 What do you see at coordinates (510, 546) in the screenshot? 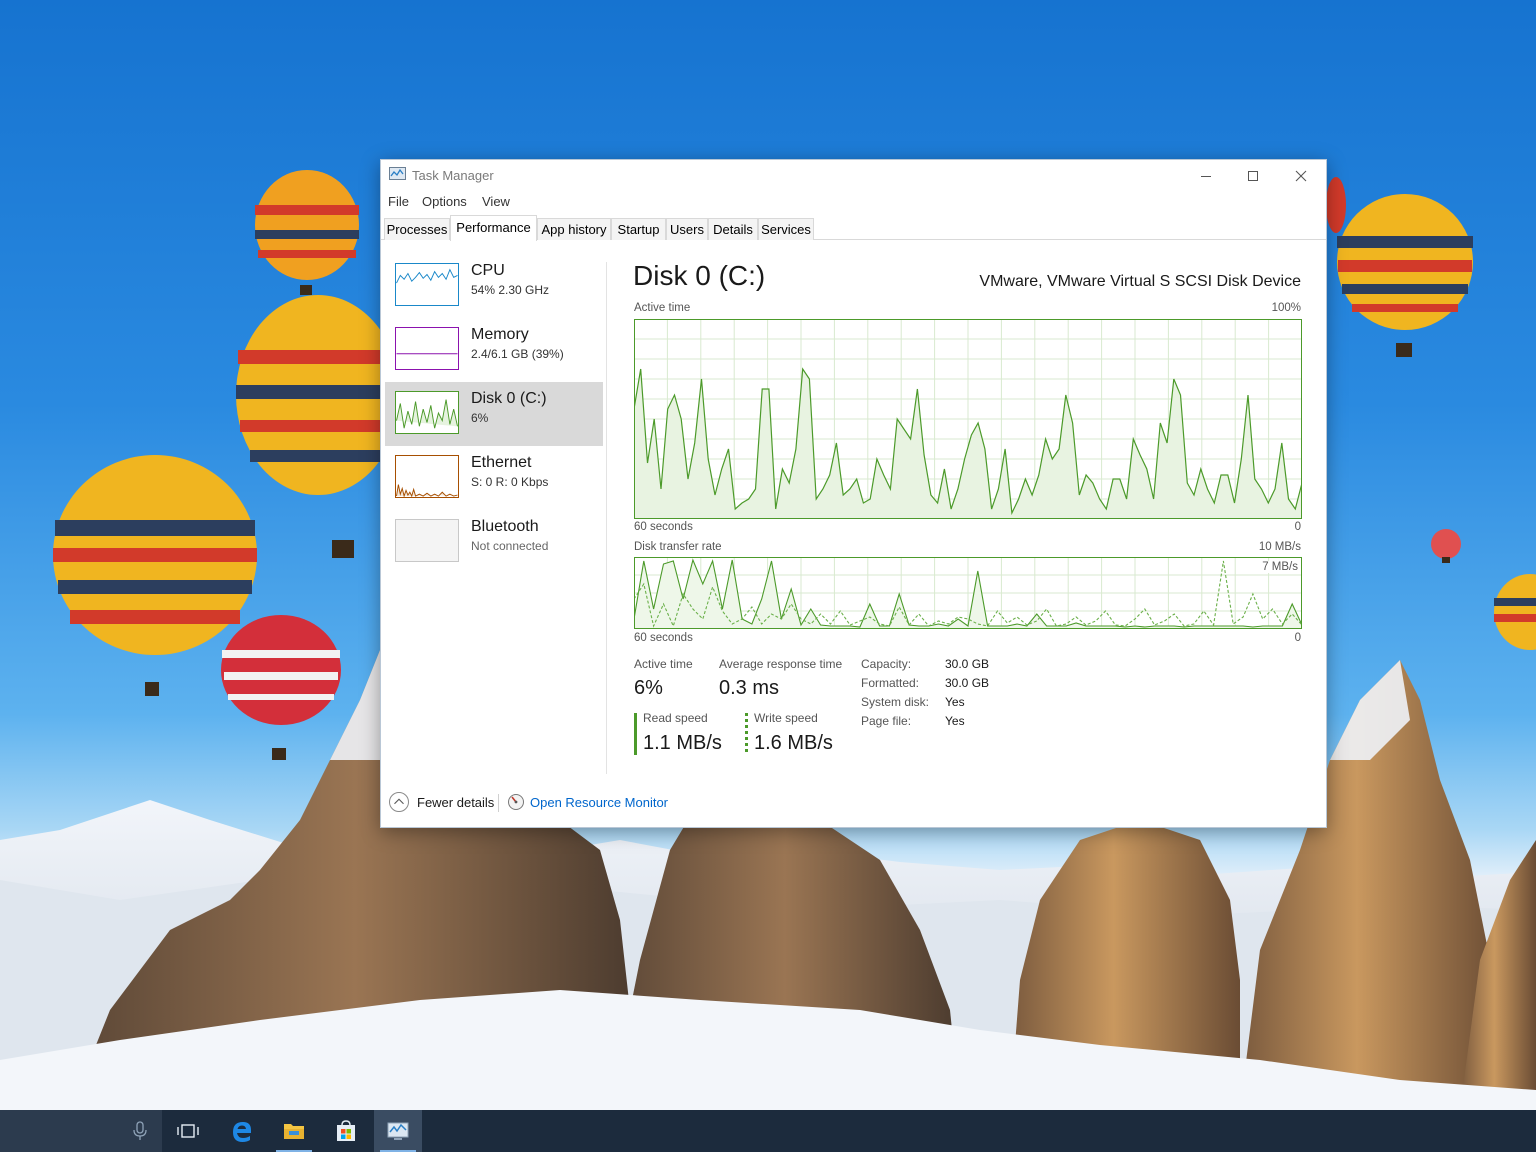
I see `device-summary: Not connected` at bounding box center [510, 546].